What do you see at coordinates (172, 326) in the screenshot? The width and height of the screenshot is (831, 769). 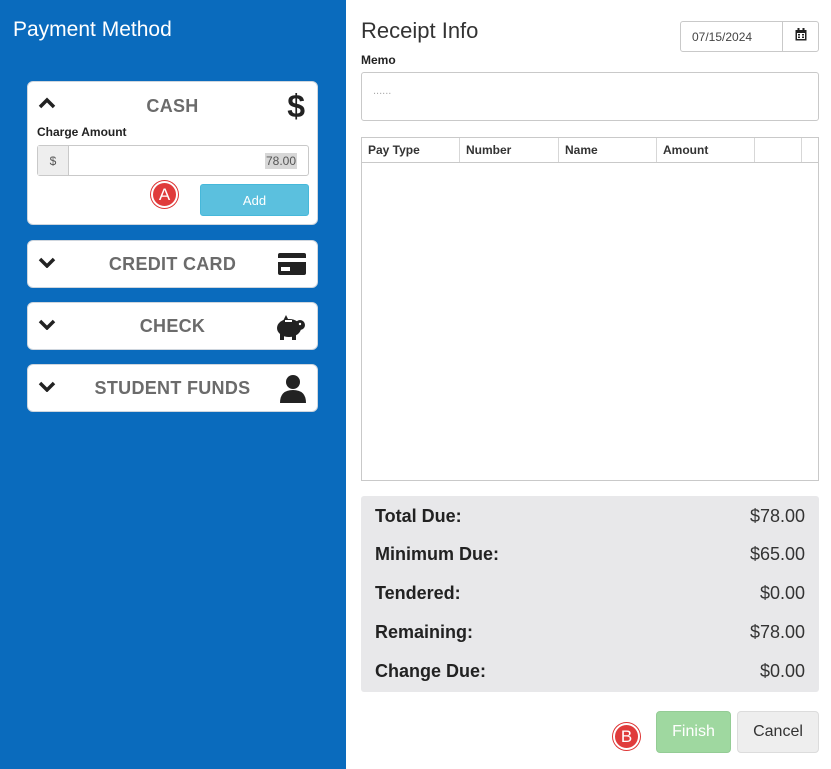 I see `check-card: CHECK` at bounding box center [172, 326].